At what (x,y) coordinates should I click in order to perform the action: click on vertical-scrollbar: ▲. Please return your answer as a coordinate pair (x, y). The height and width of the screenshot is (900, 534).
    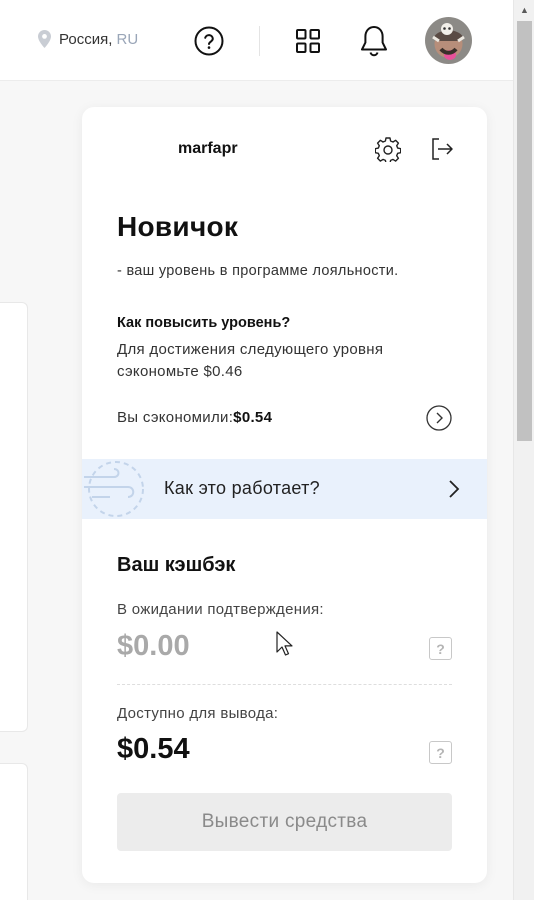
    Looking at the image, I should click on (523, 450).